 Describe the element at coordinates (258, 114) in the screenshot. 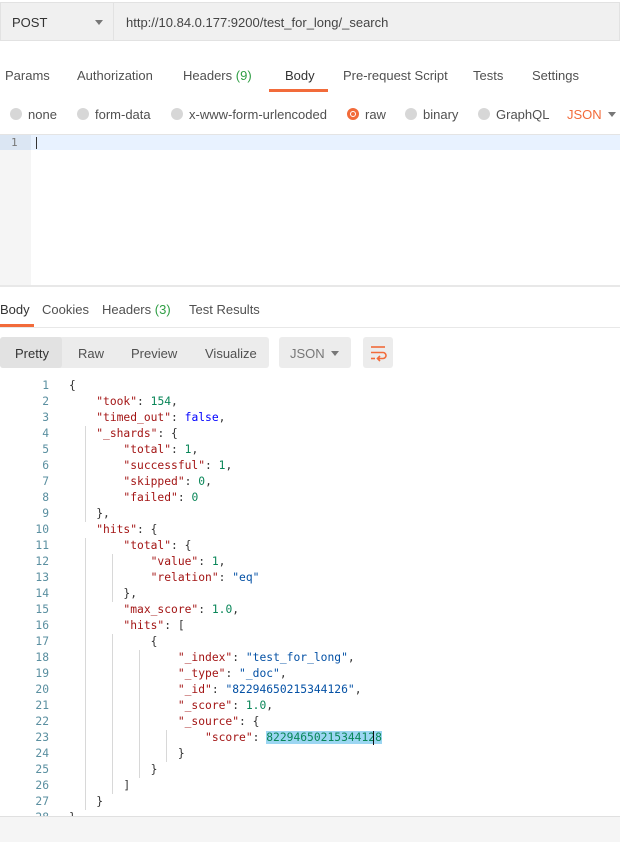

I see `radio-urlencoded-label: x-www-form-urlencoded` at that location.